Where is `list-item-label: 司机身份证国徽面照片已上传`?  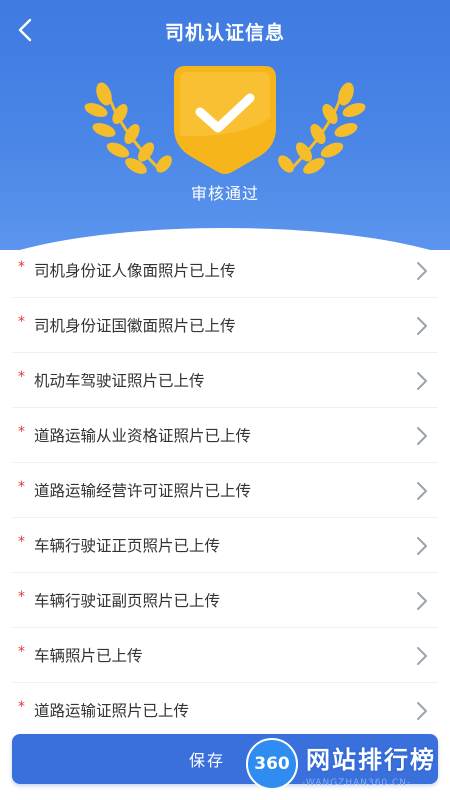
list-item-label: 司机身份证国徽面照片已上传 is located at coordinates (135, 326).